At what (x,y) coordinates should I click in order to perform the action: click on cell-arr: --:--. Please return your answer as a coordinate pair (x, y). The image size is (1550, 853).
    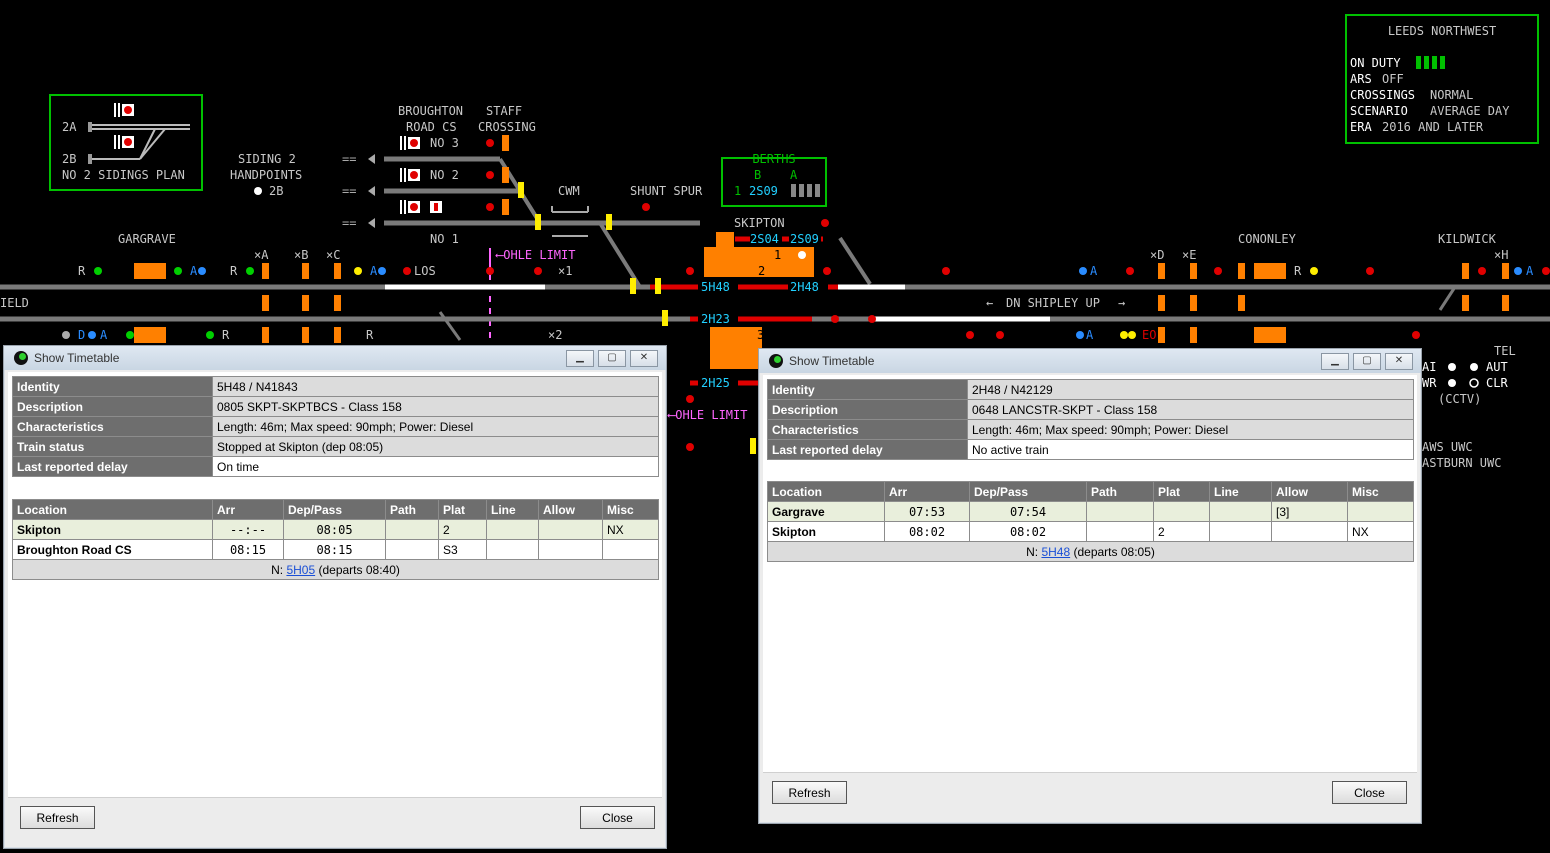
    Looking at the image, I should click on (248, 529).